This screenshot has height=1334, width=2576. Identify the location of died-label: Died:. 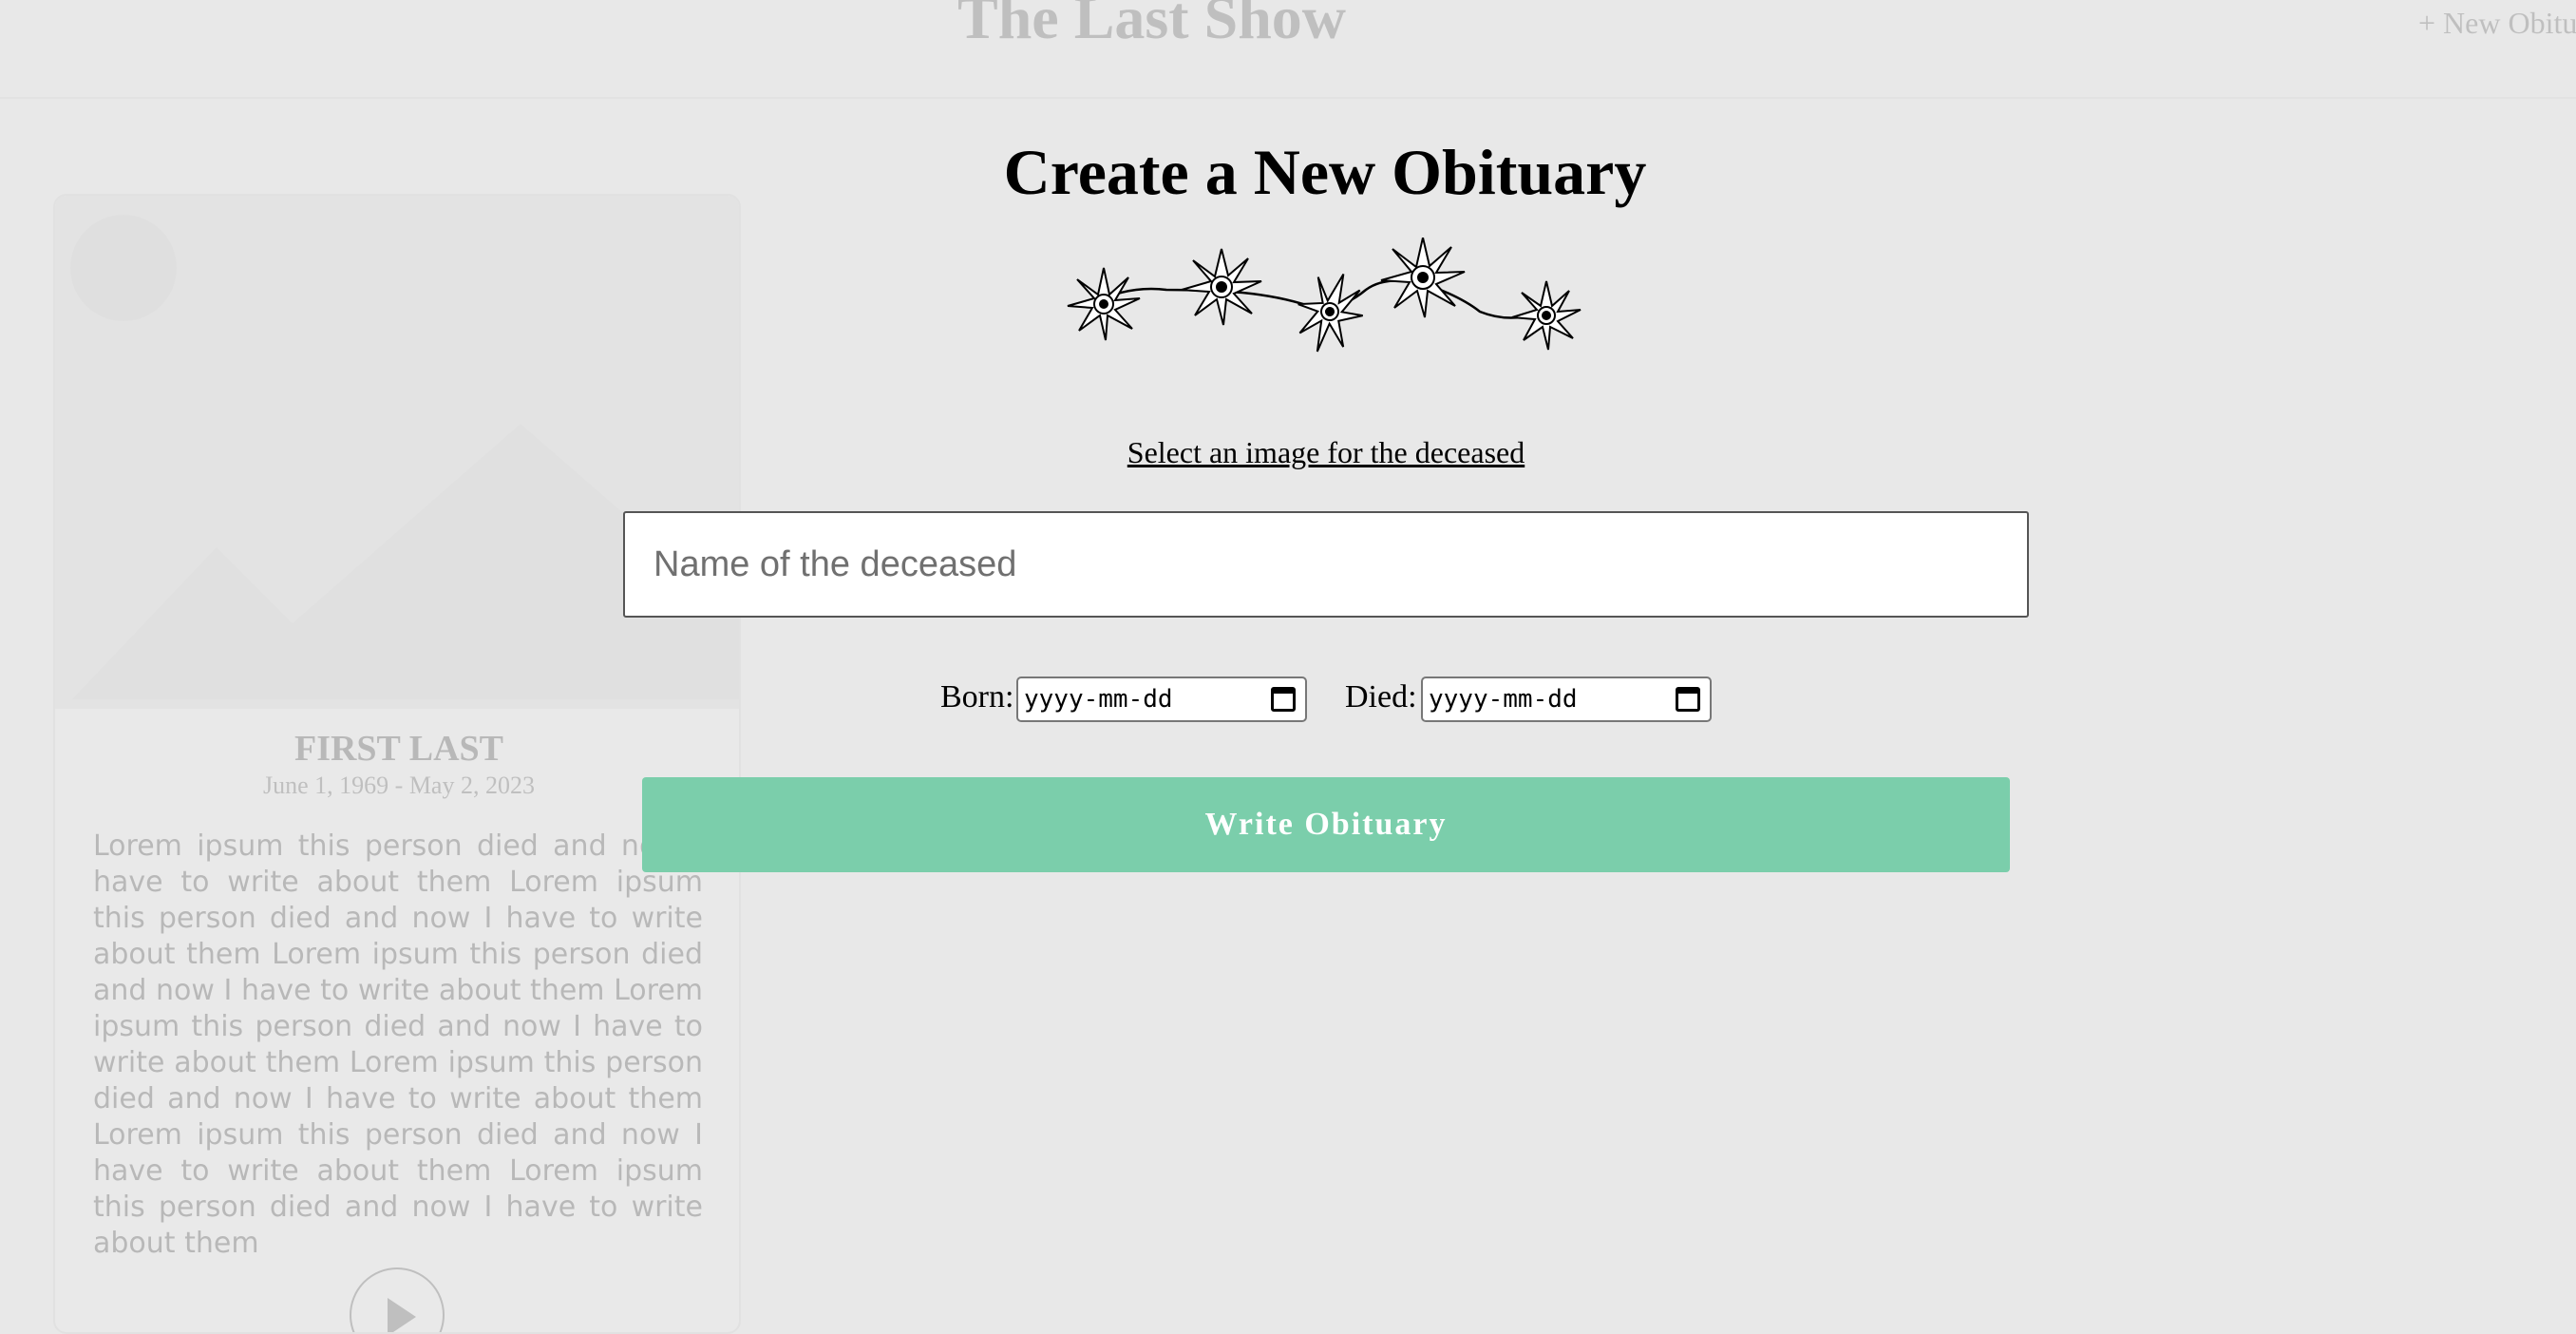
(1381, 697).